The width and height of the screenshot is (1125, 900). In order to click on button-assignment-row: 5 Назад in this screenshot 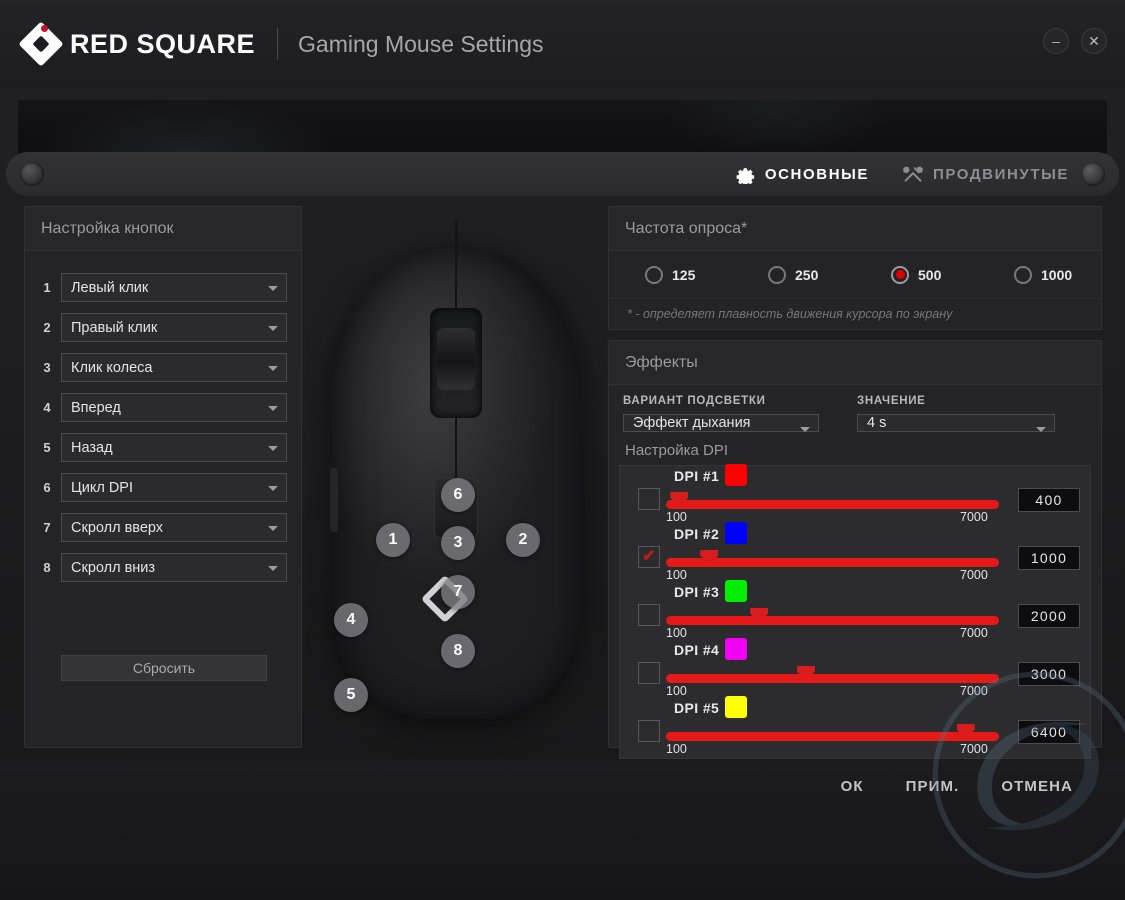, I will do `click(163, 447)`.